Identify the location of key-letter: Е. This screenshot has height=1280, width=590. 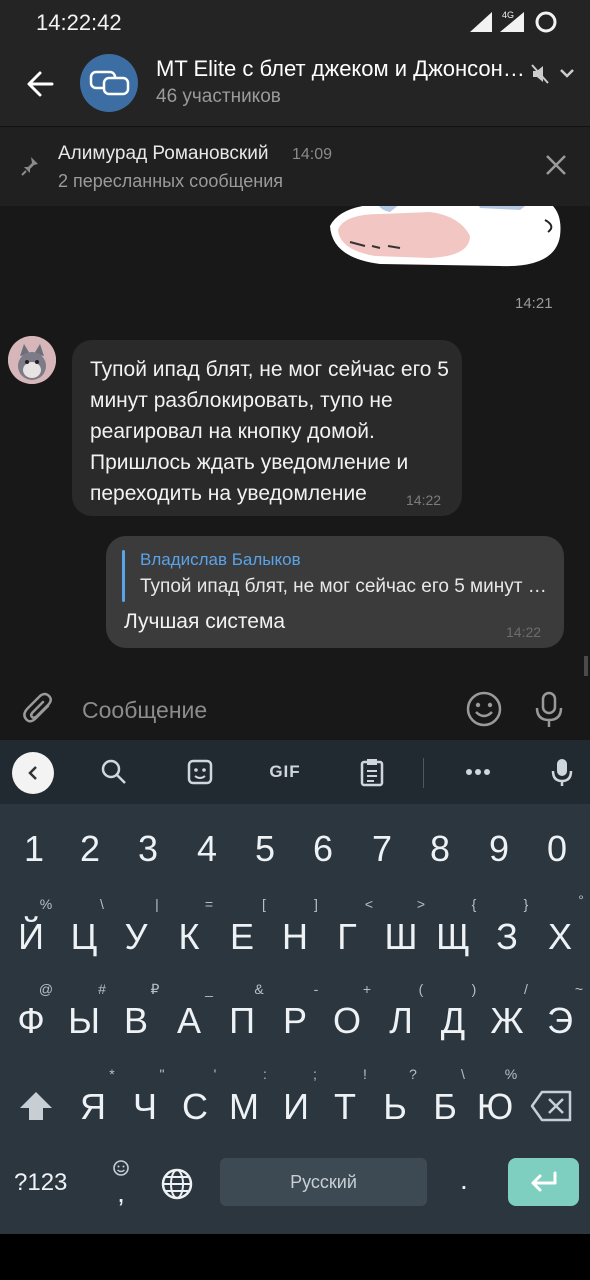
(242, 937).